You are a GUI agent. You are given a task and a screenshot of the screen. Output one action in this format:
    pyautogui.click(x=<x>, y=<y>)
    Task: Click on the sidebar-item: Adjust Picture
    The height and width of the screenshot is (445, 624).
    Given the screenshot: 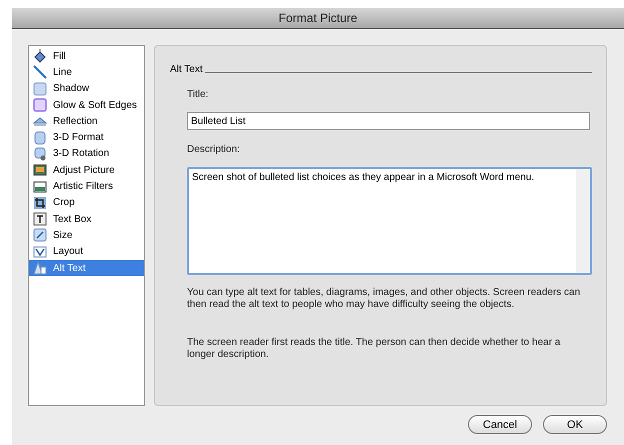 What is the action you would take?
    pyautogui.click(x=86, y=170)
    